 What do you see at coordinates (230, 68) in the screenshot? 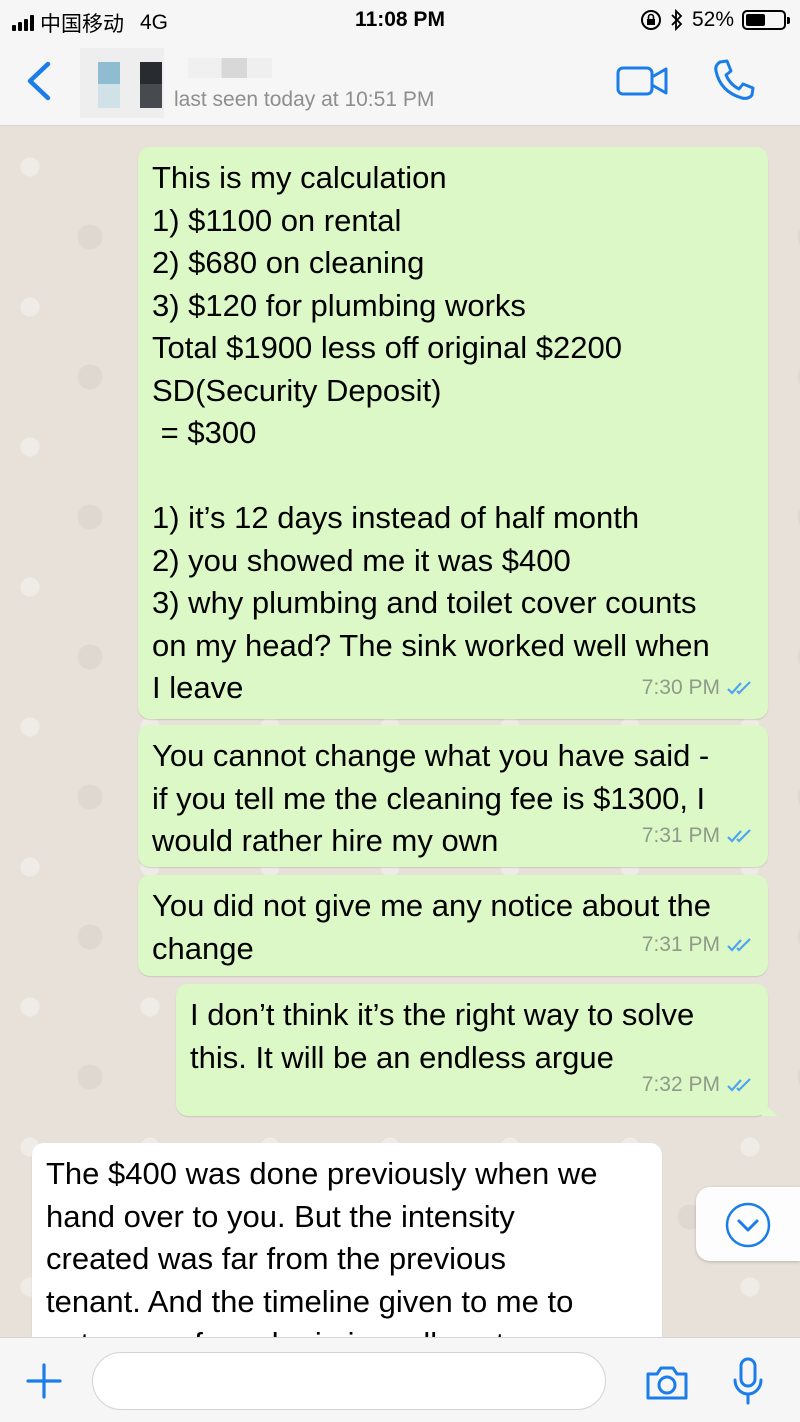
I see `contact-name-redacted` at bounding box center [230, 68].